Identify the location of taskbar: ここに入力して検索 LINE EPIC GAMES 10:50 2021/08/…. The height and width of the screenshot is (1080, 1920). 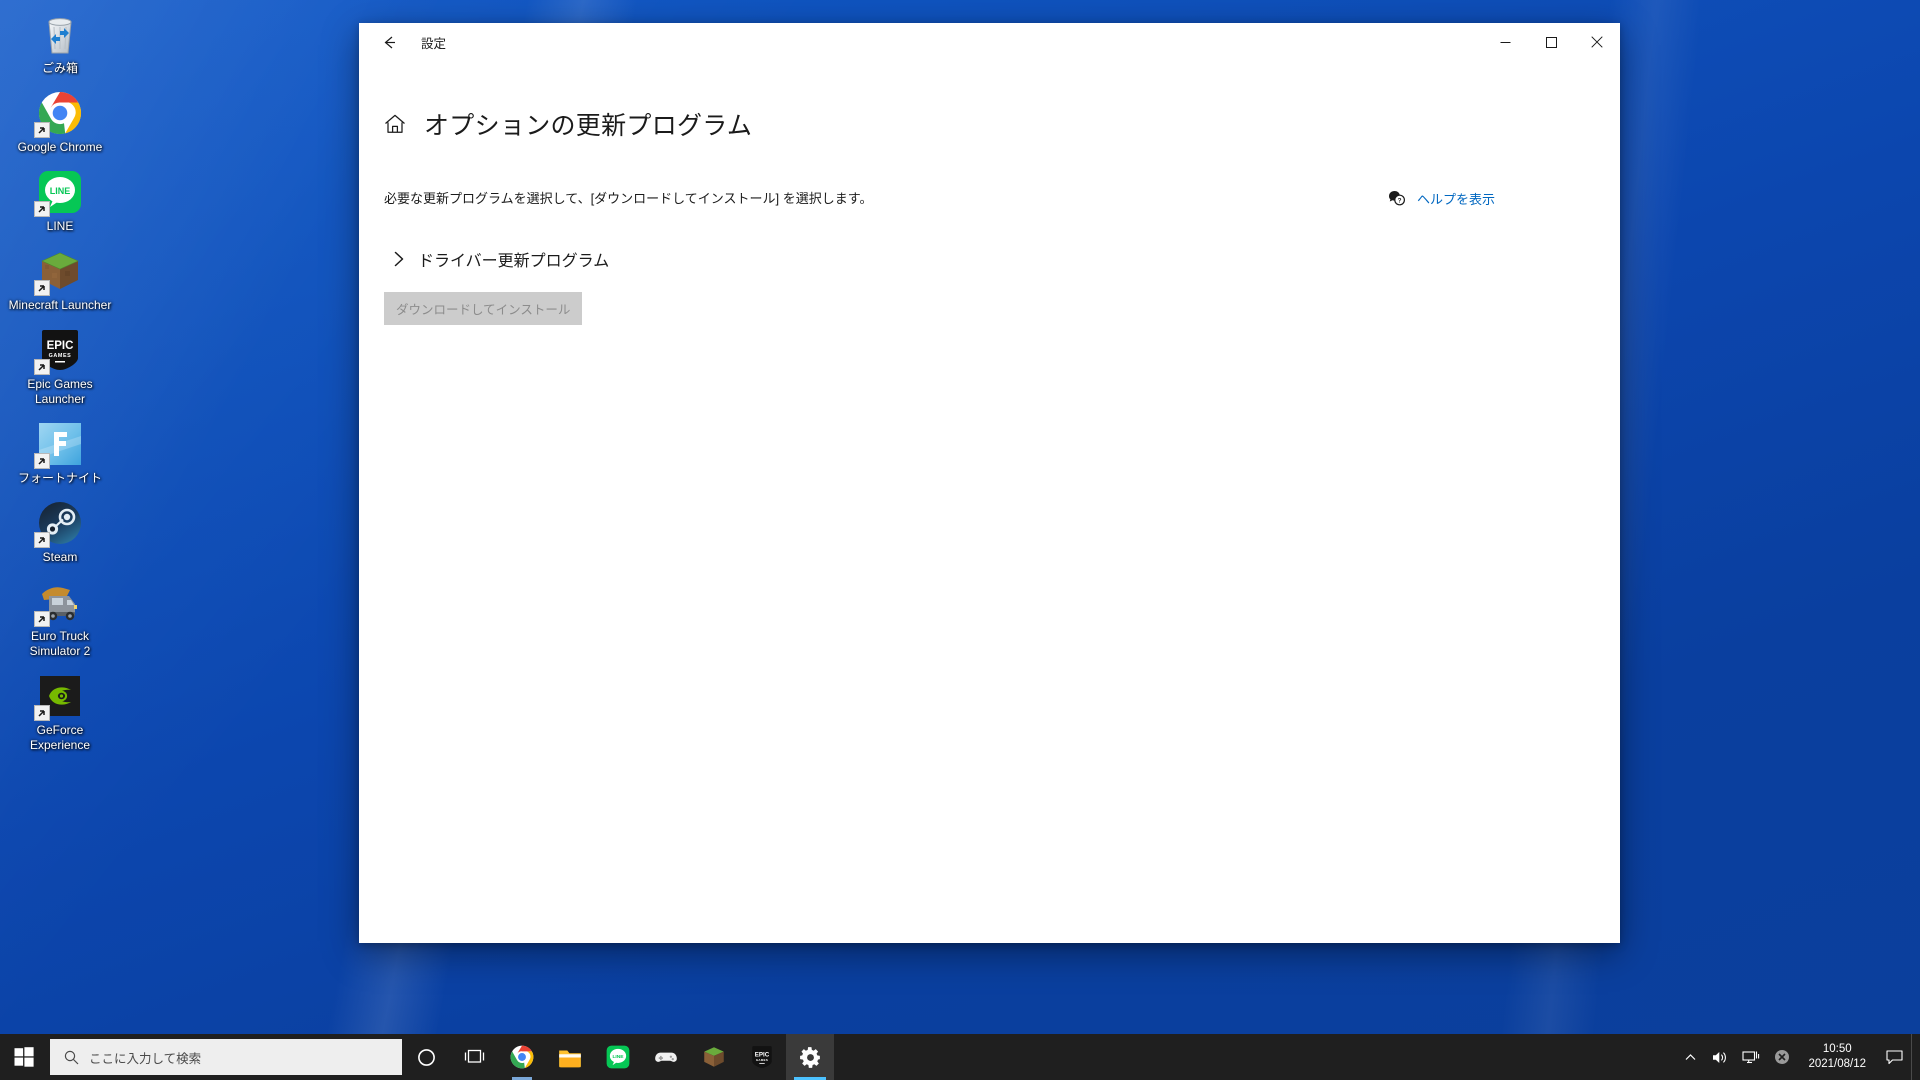
(960, 1057).